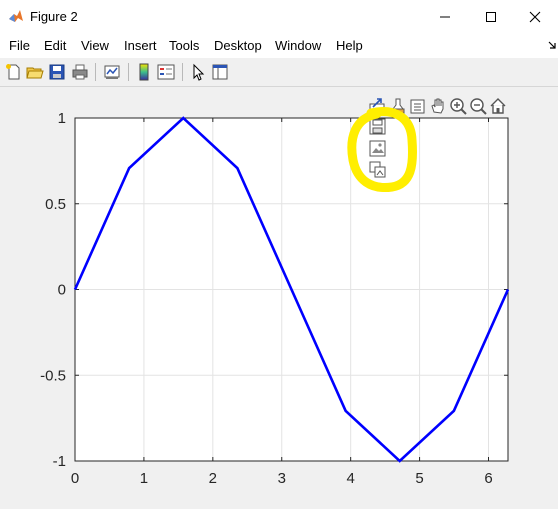  I want to click on y-tick-label: -0.5, so click(53, 375).